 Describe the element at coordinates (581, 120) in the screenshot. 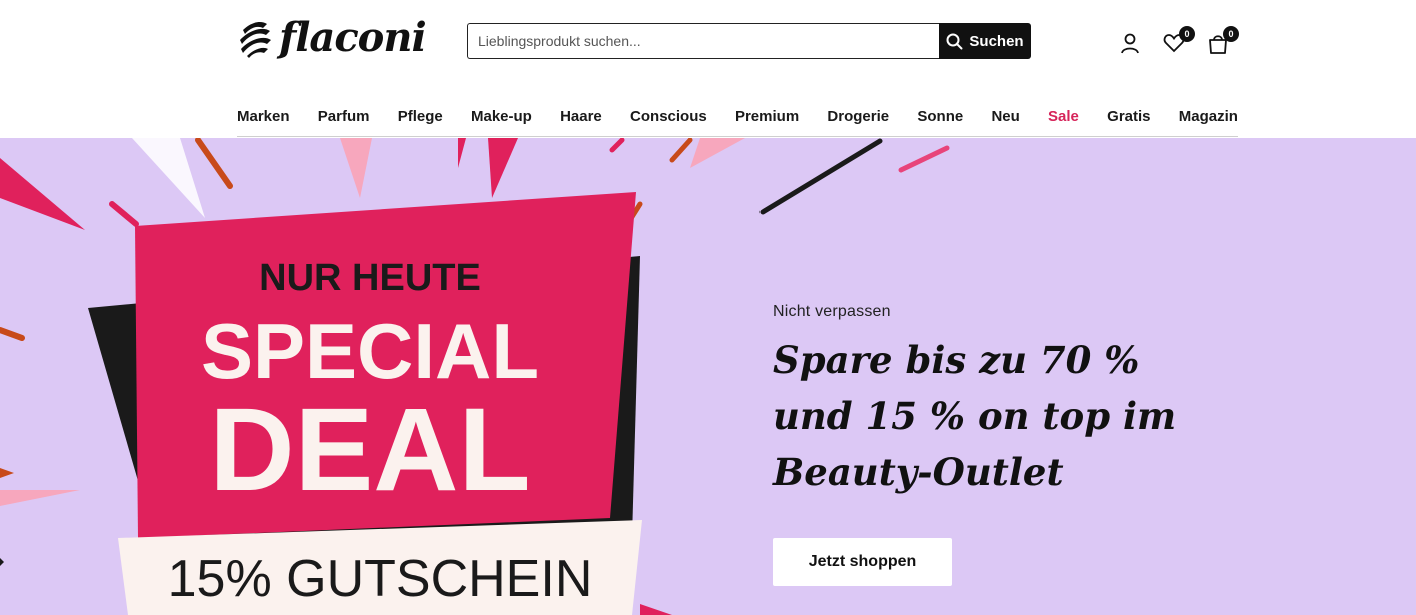

I see `nav-item-haare: Haare` at that location.